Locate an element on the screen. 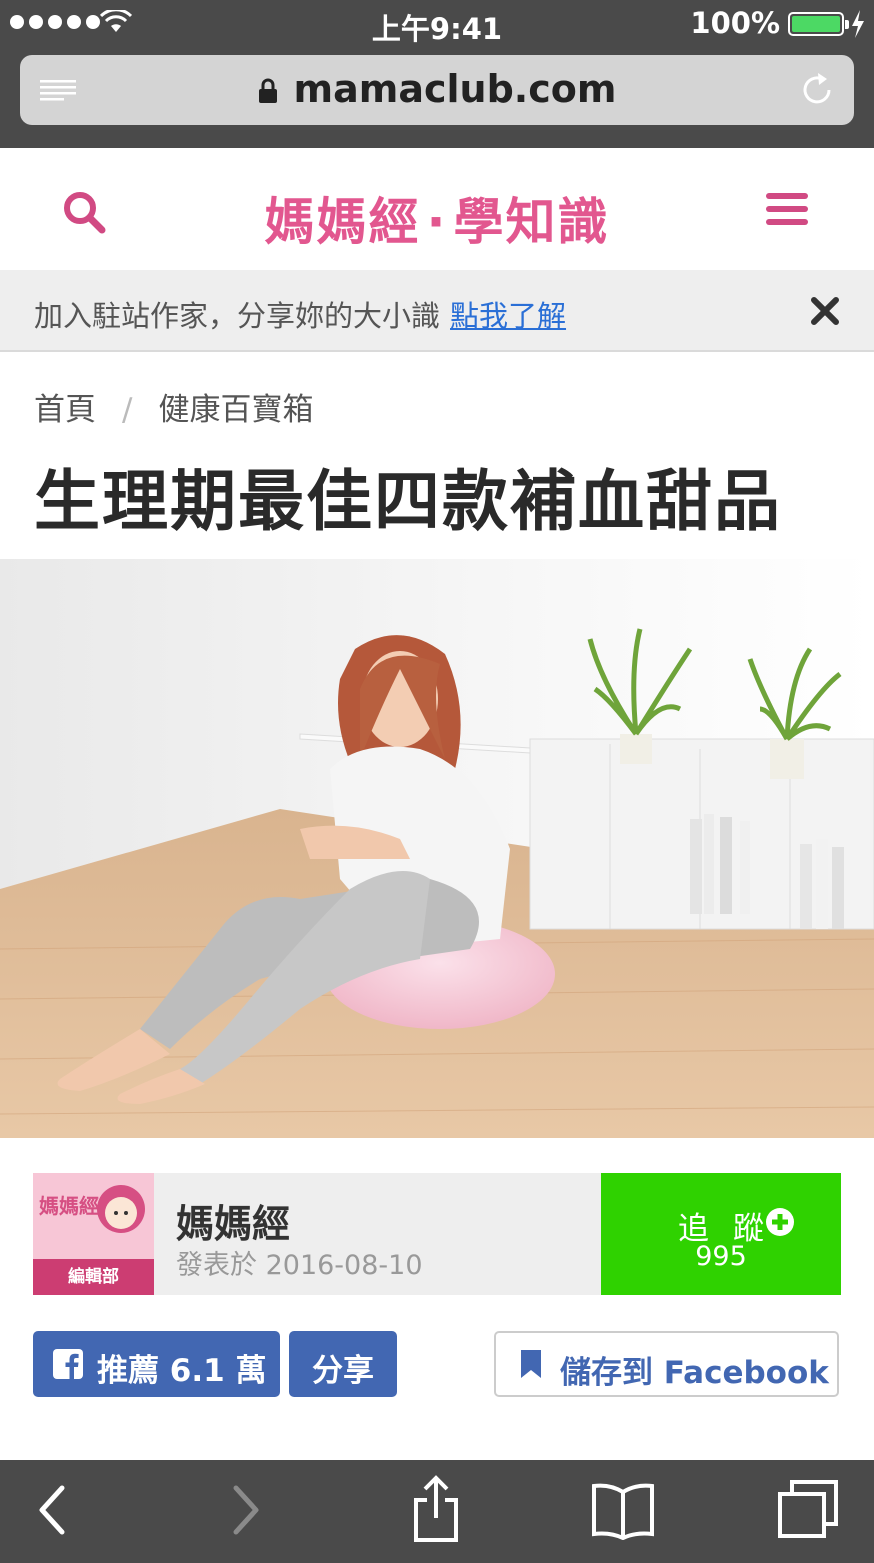  save-to-facebook-button: 儲存到 Facebook is located at coordinates (666, 1364).